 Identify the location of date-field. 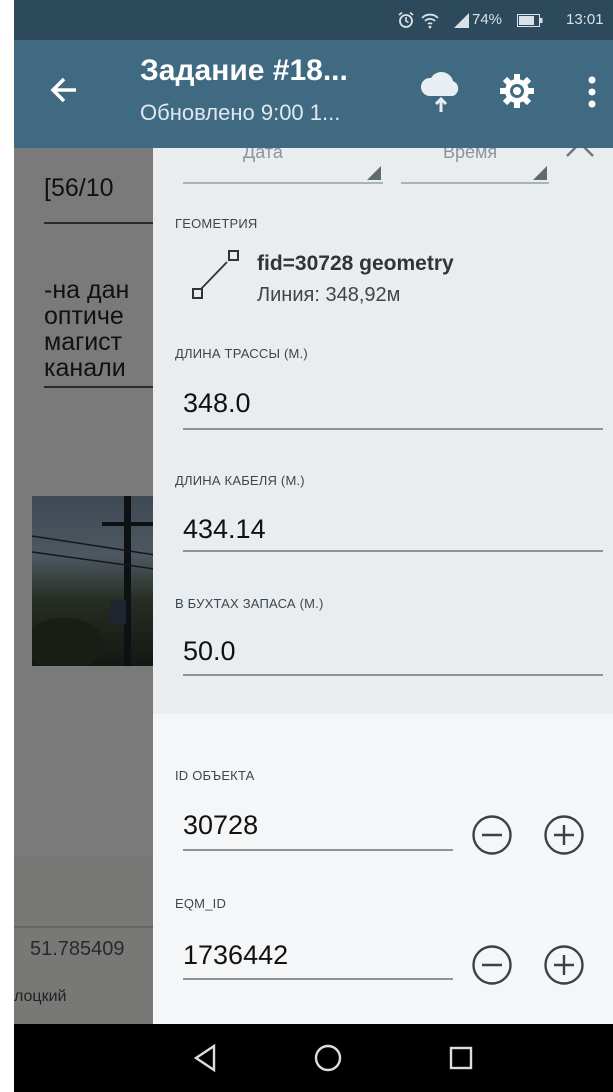
(283, 183).